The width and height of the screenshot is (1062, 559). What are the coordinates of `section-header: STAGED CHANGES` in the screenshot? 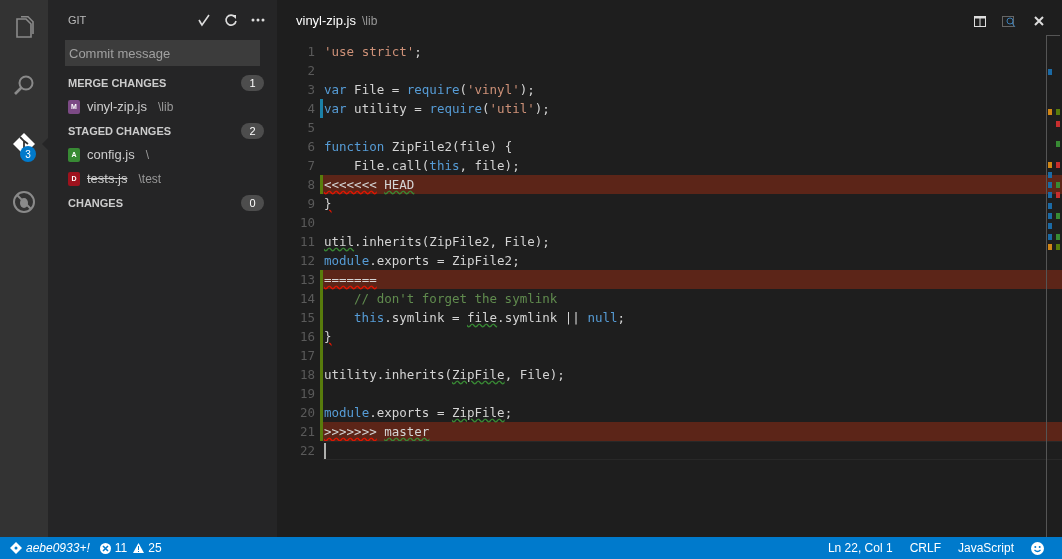 It's located at (154, 131).